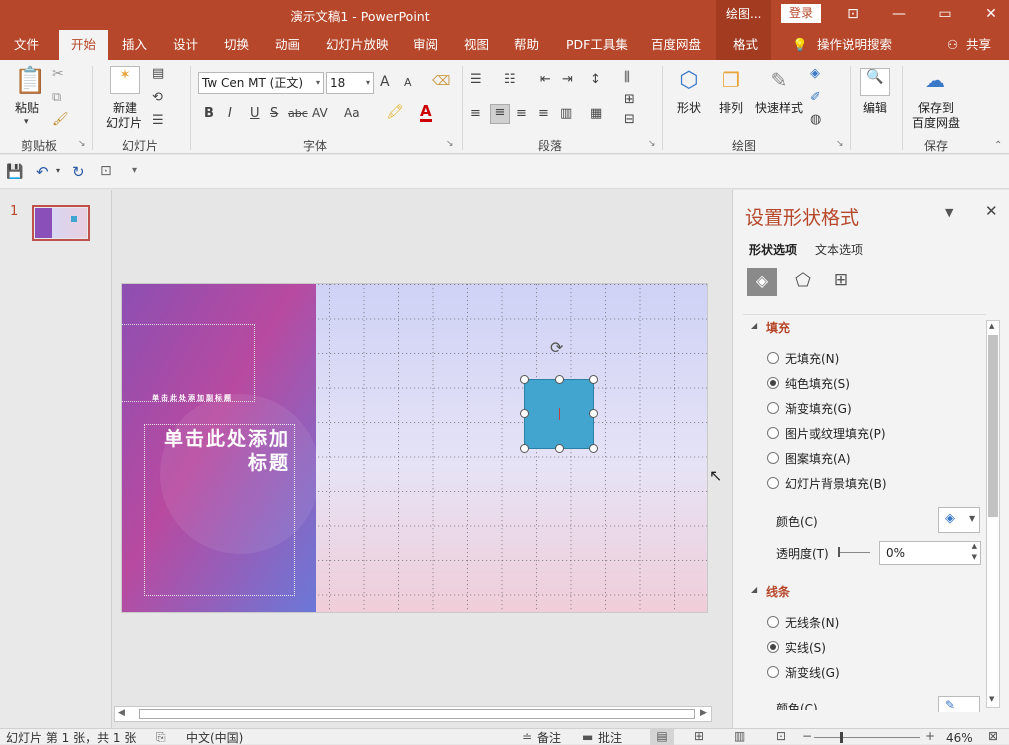 This screenshot has height=745, width=1009. I want to click on normal-view-icon: ▤, so click(662, 737).